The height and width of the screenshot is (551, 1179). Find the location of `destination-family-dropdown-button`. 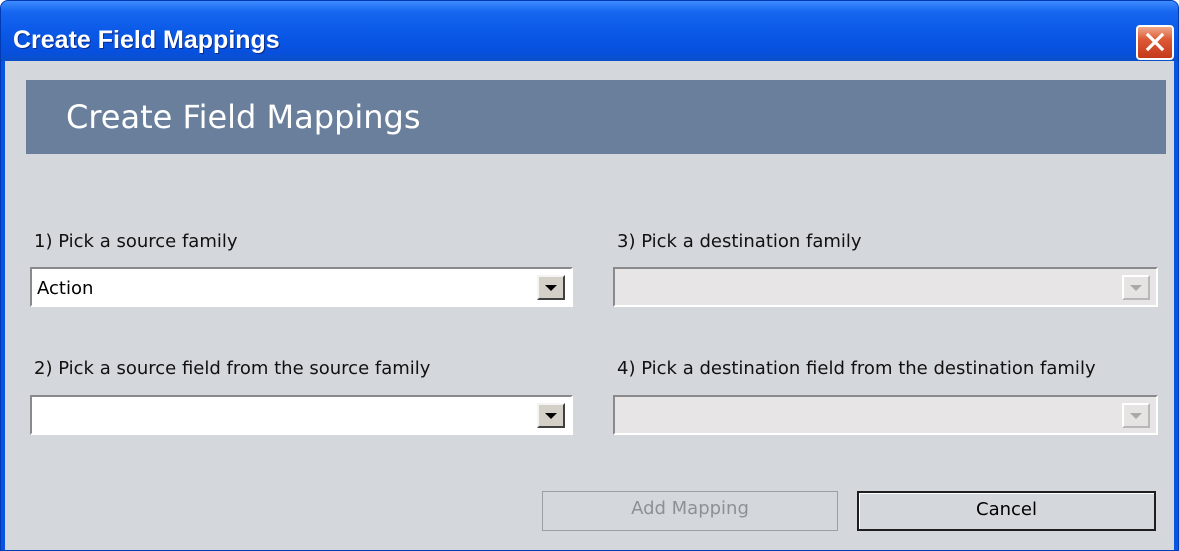

destination-family-dropdown-button is located at coordinates (1136, 287).